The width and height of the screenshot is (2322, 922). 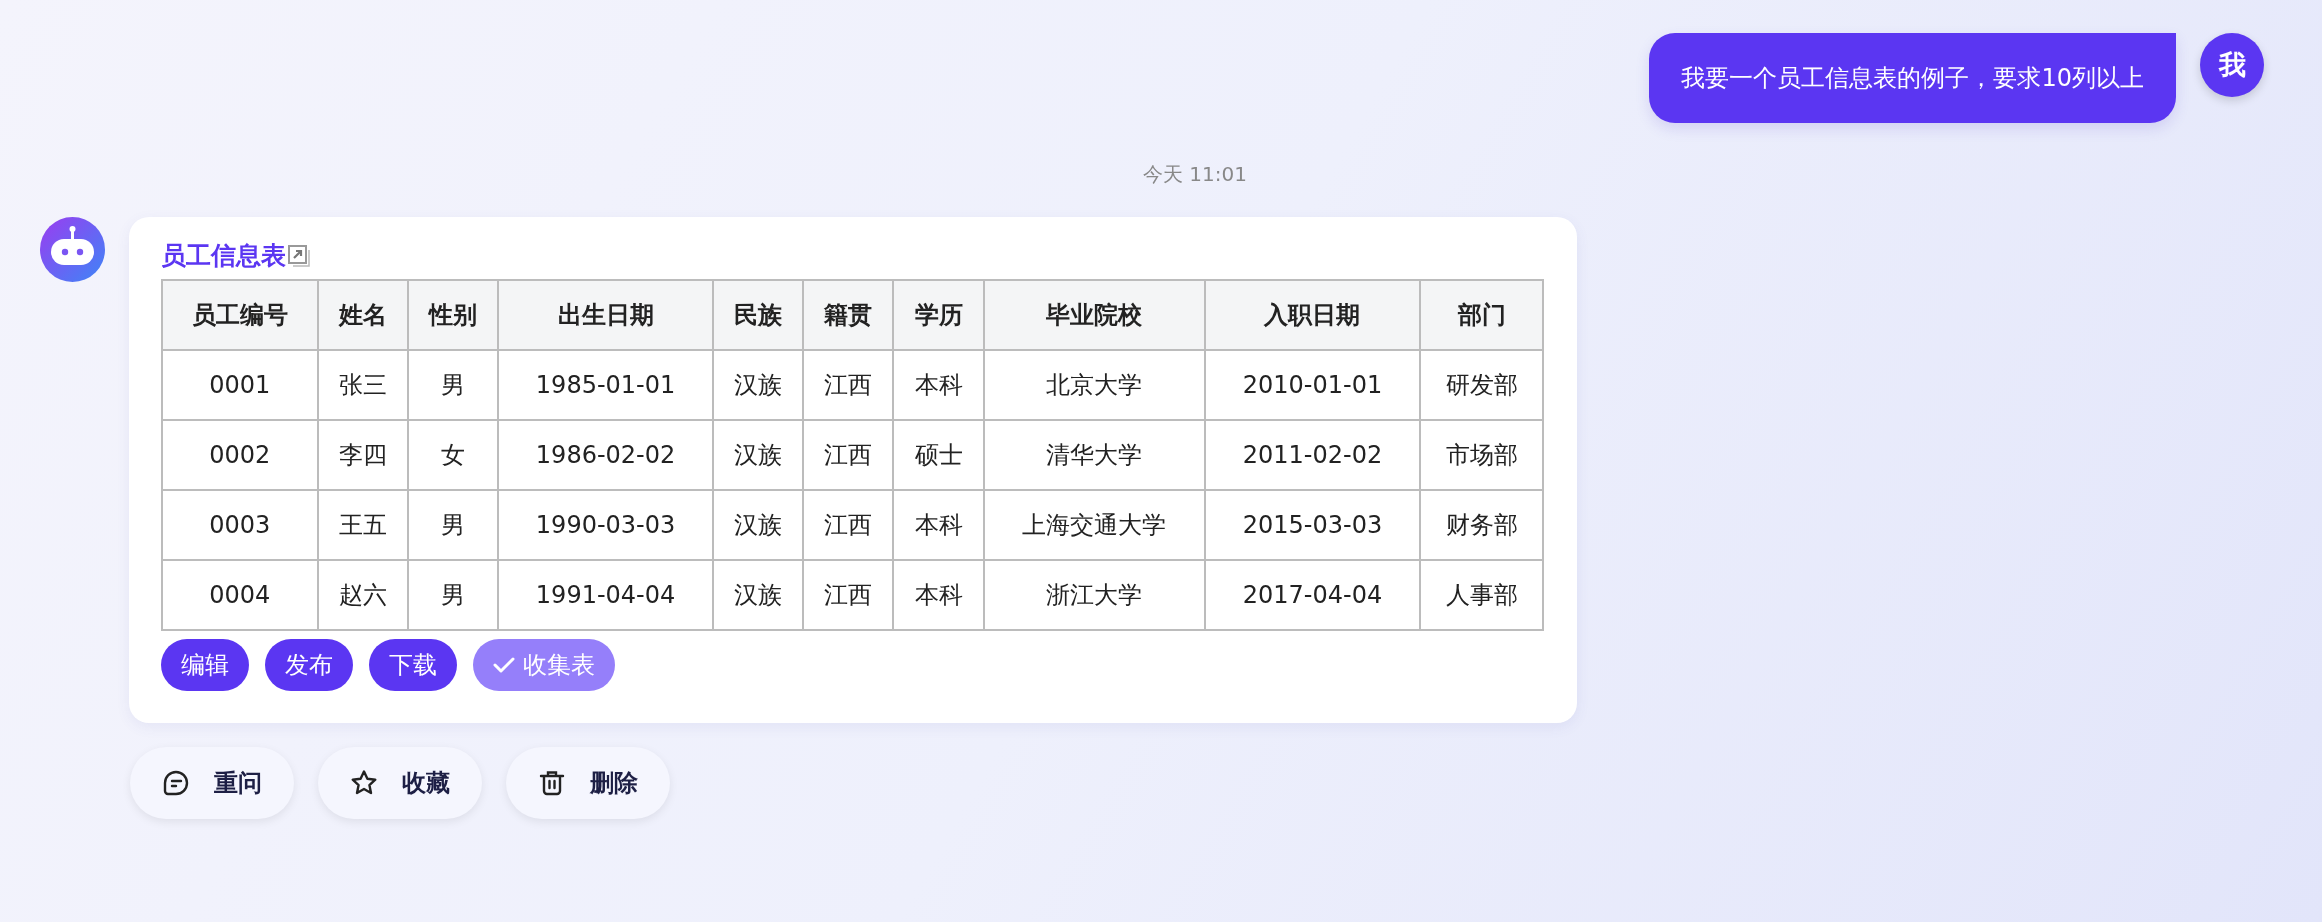 I want to click on column-header: 员工编号, so click(x=240, y=314).